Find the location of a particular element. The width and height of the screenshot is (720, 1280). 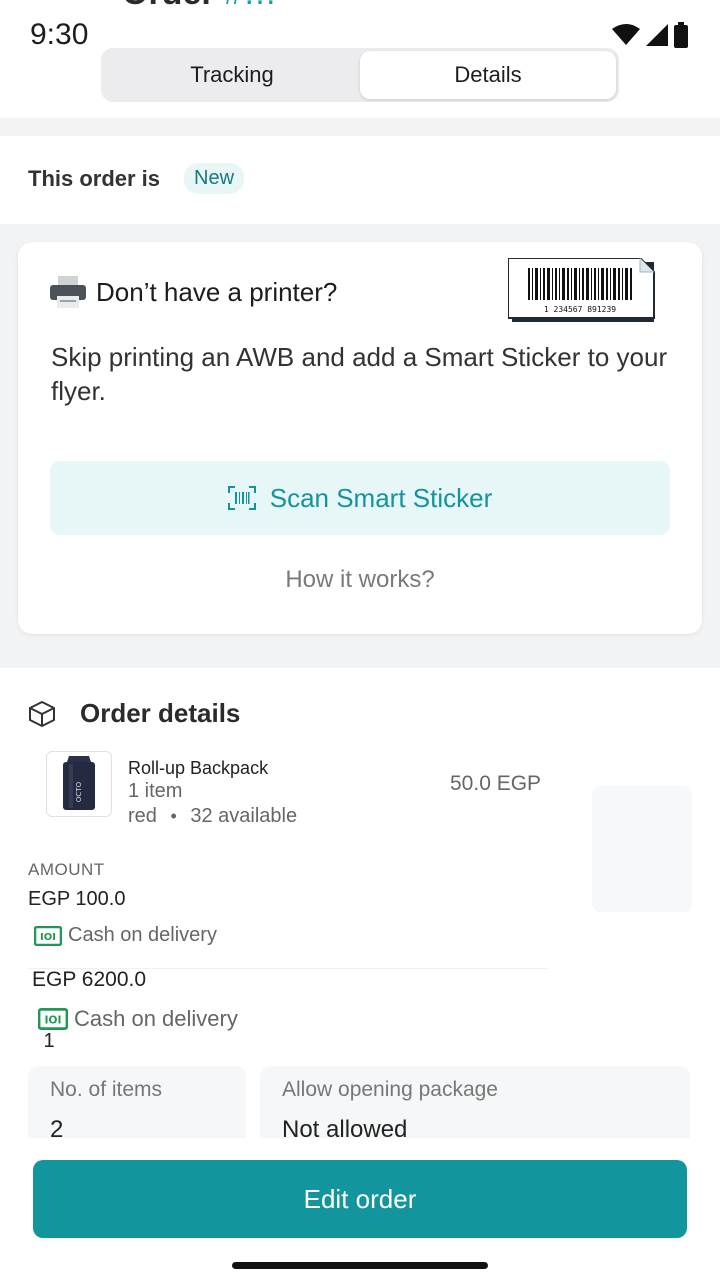

signal-icon is located at coordinates (657, 35).